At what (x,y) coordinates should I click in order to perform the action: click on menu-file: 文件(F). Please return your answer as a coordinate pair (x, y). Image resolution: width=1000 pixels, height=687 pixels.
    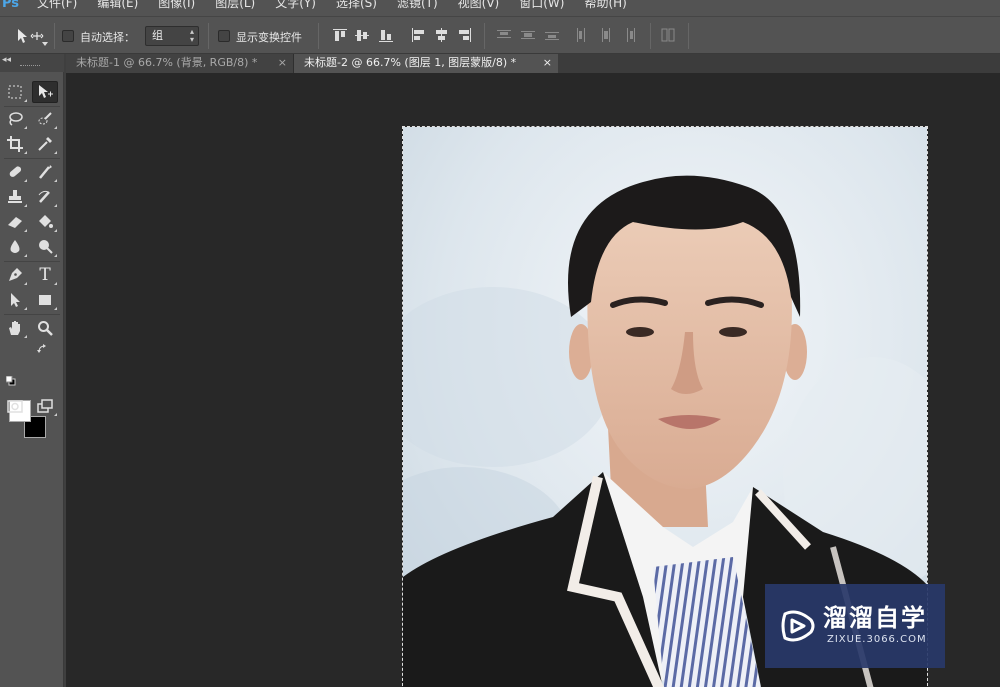
    Looking at the image, I should click on (57, 4).